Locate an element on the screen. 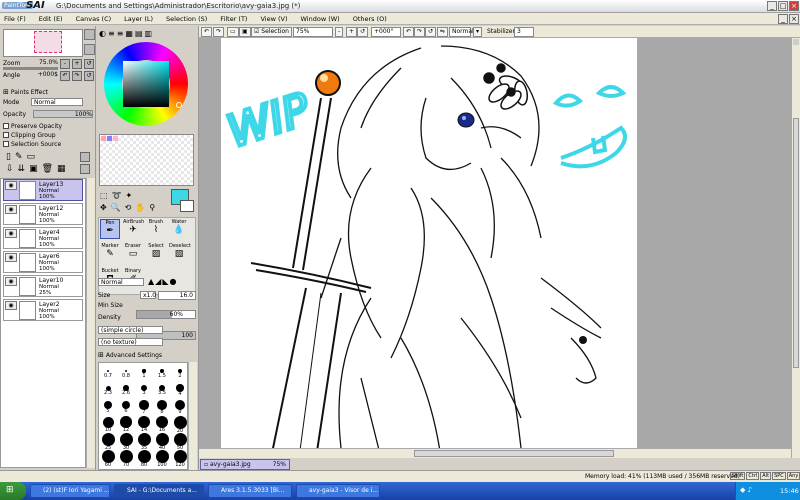 This screenshot has width=800, height=500. tool-select: Select ▨ is located at coordinates (156, 253).